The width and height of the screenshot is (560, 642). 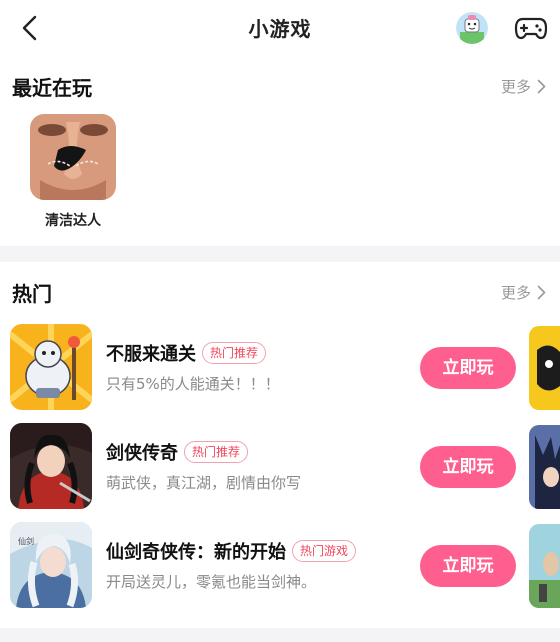 I want to click on avatar, so click(x=472, y=28).